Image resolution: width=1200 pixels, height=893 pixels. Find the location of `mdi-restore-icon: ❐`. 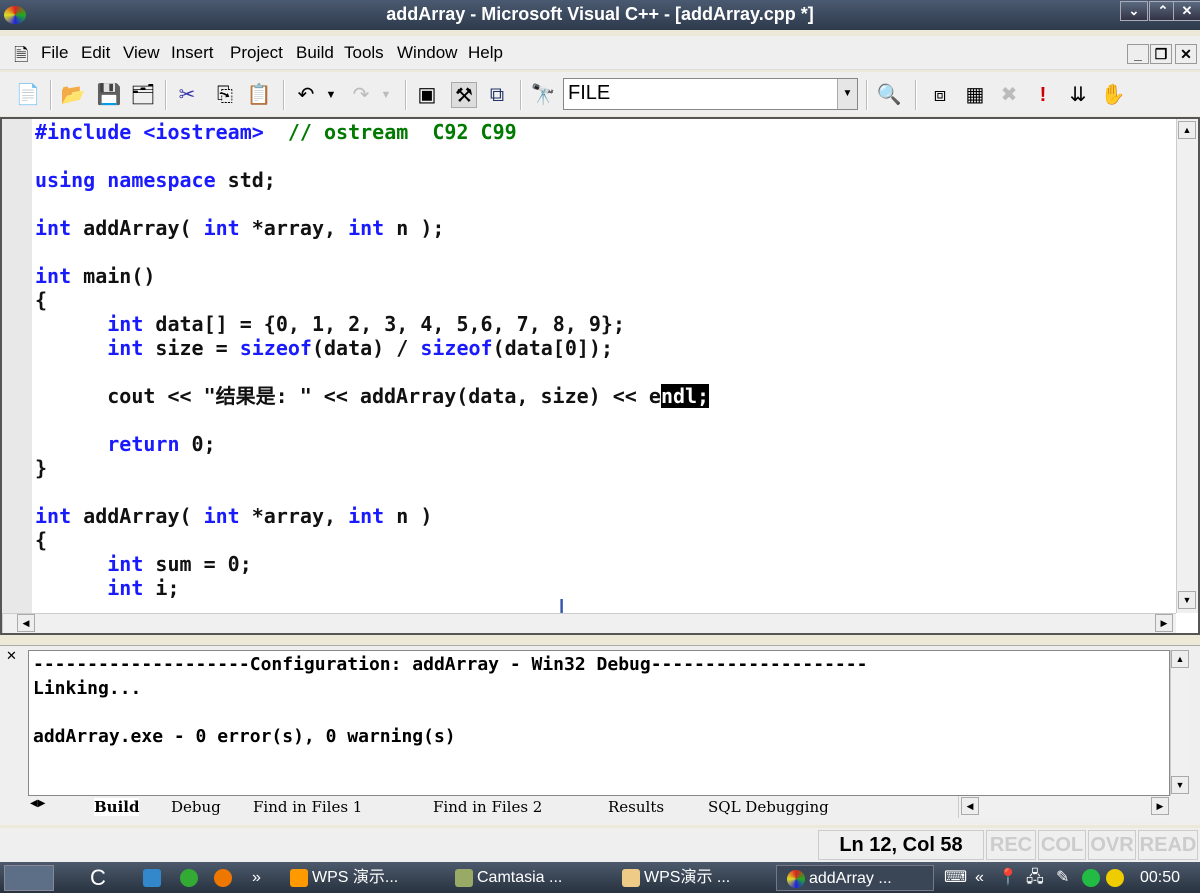

mdi-restore-icon: ❐ is located at coordinates (1161, 54).